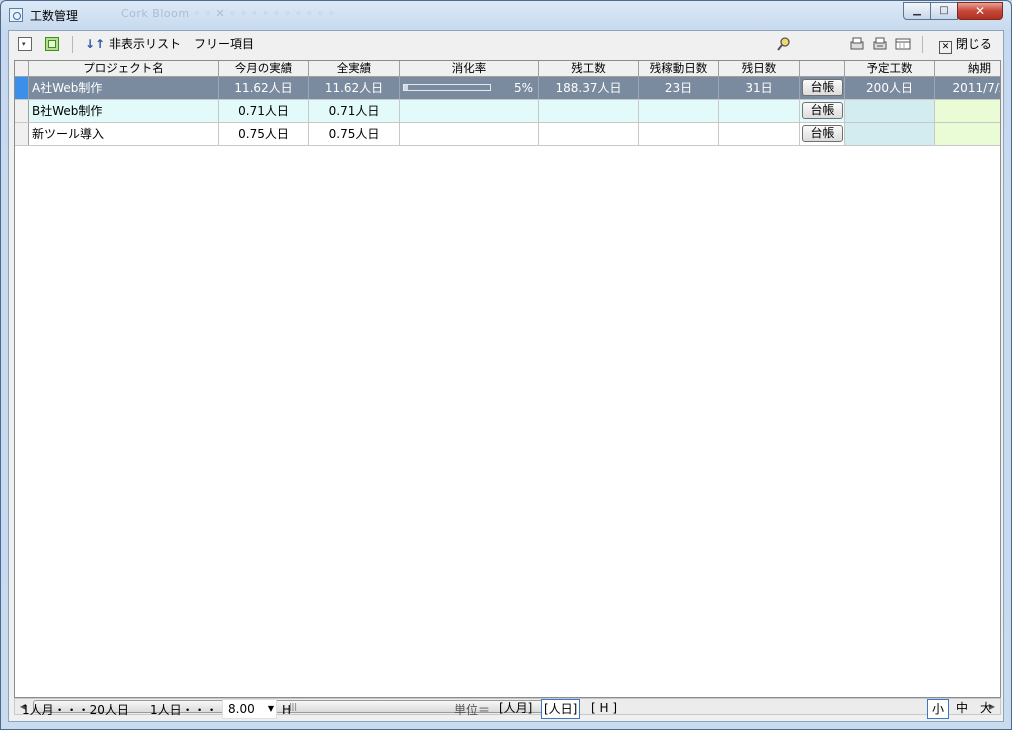 The width and height of the screenshot is (1012, 730). What do you see at coordinates (880, 44) in the screenshot?
I see `print-preview-icon` at bounding box center [880, 44].